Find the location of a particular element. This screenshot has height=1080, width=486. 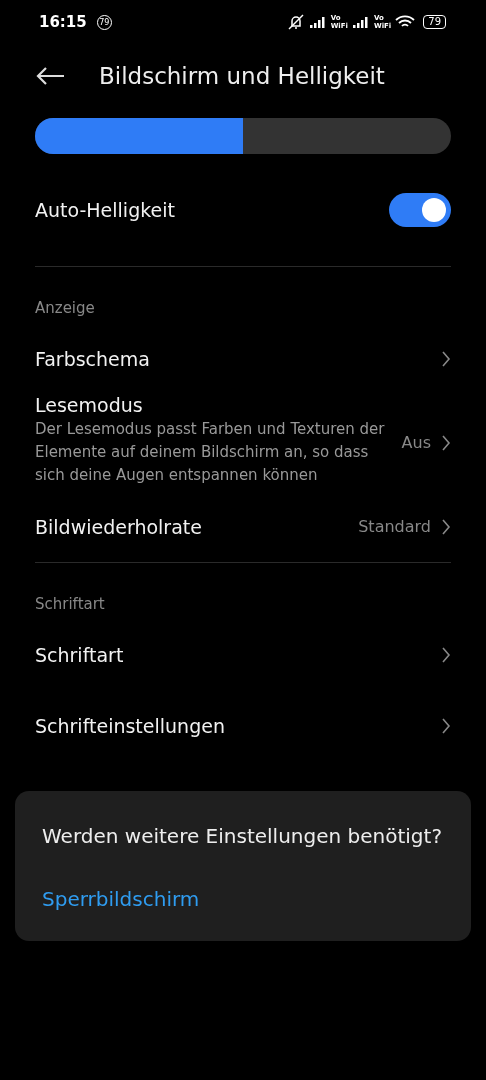

setting-row: Bildwiederholrate Standard is located at coordinates (243, 526).